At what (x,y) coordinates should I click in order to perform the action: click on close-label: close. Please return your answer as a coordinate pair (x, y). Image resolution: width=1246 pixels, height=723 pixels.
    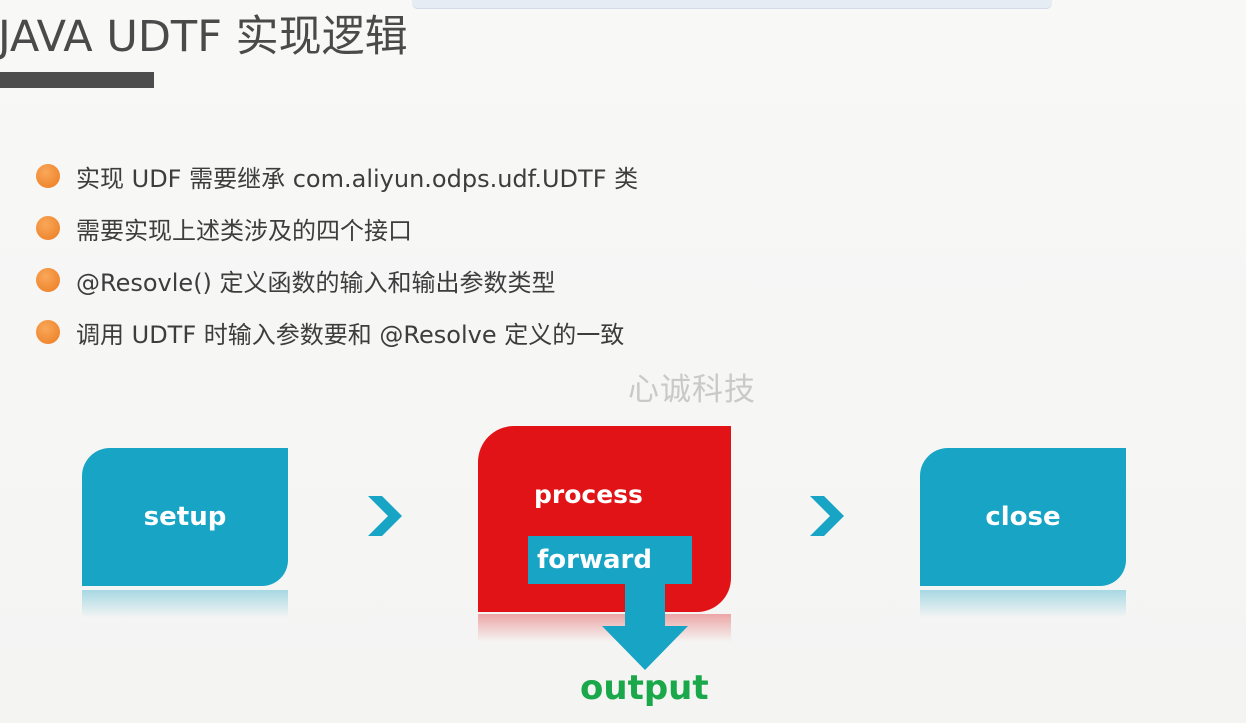
    Looking at the image, I should click on (1023, 517).